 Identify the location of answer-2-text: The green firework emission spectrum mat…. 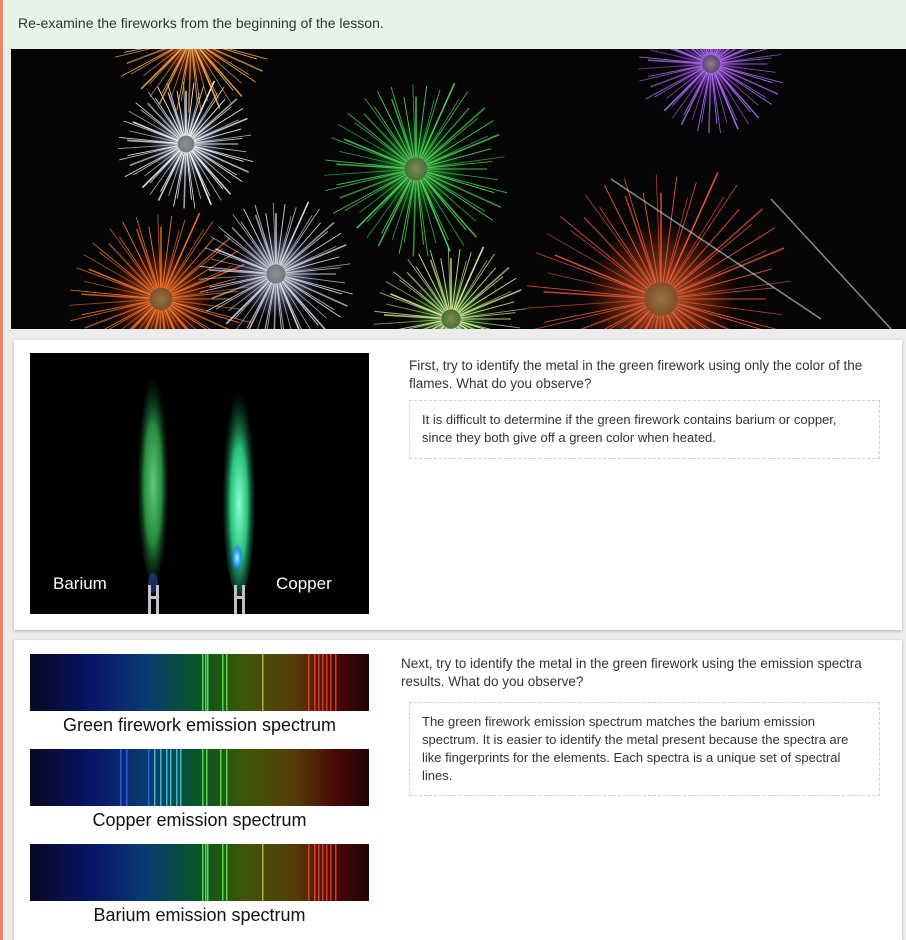
(635, 748).